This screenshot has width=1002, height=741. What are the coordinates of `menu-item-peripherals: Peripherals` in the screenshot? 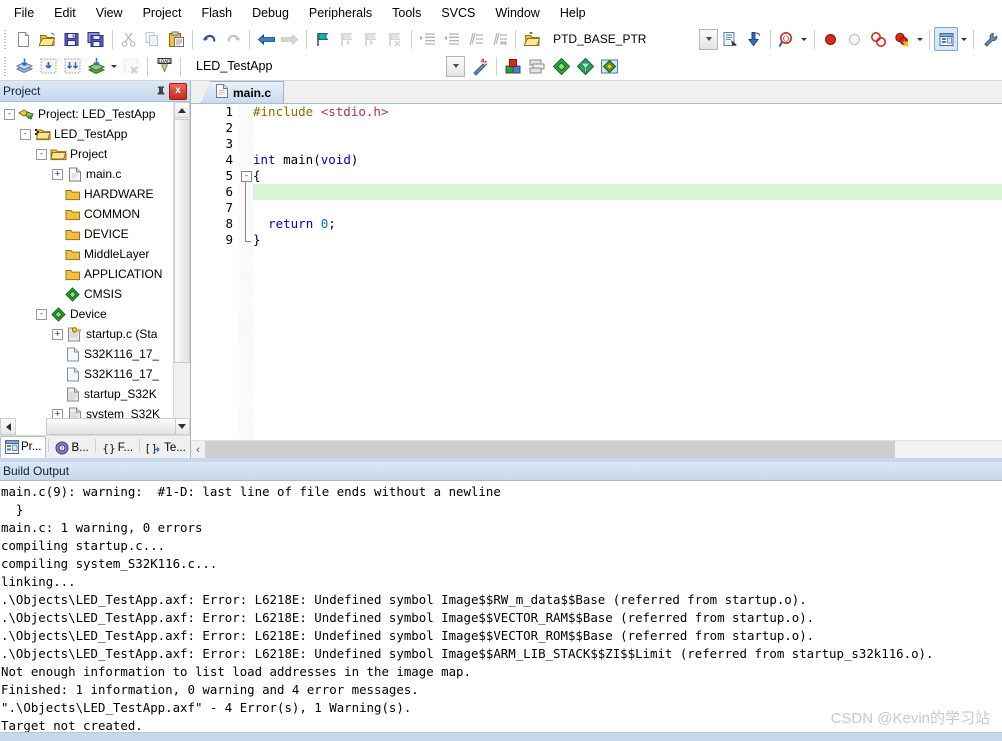 It's located at (340, 13).